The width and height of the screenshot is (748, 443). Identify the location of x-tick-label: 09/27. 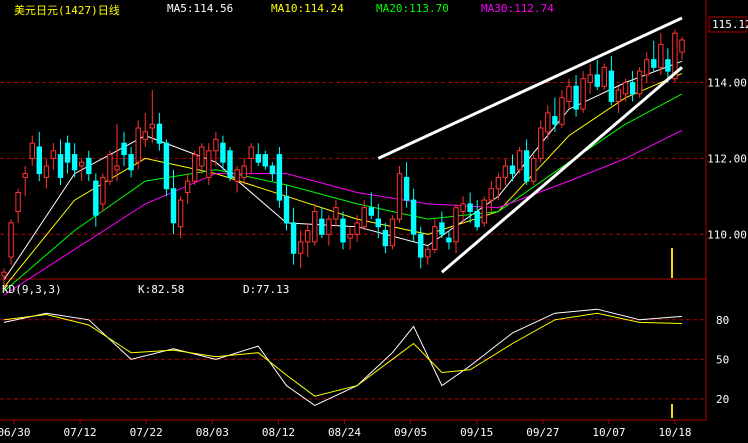
(542, 432).